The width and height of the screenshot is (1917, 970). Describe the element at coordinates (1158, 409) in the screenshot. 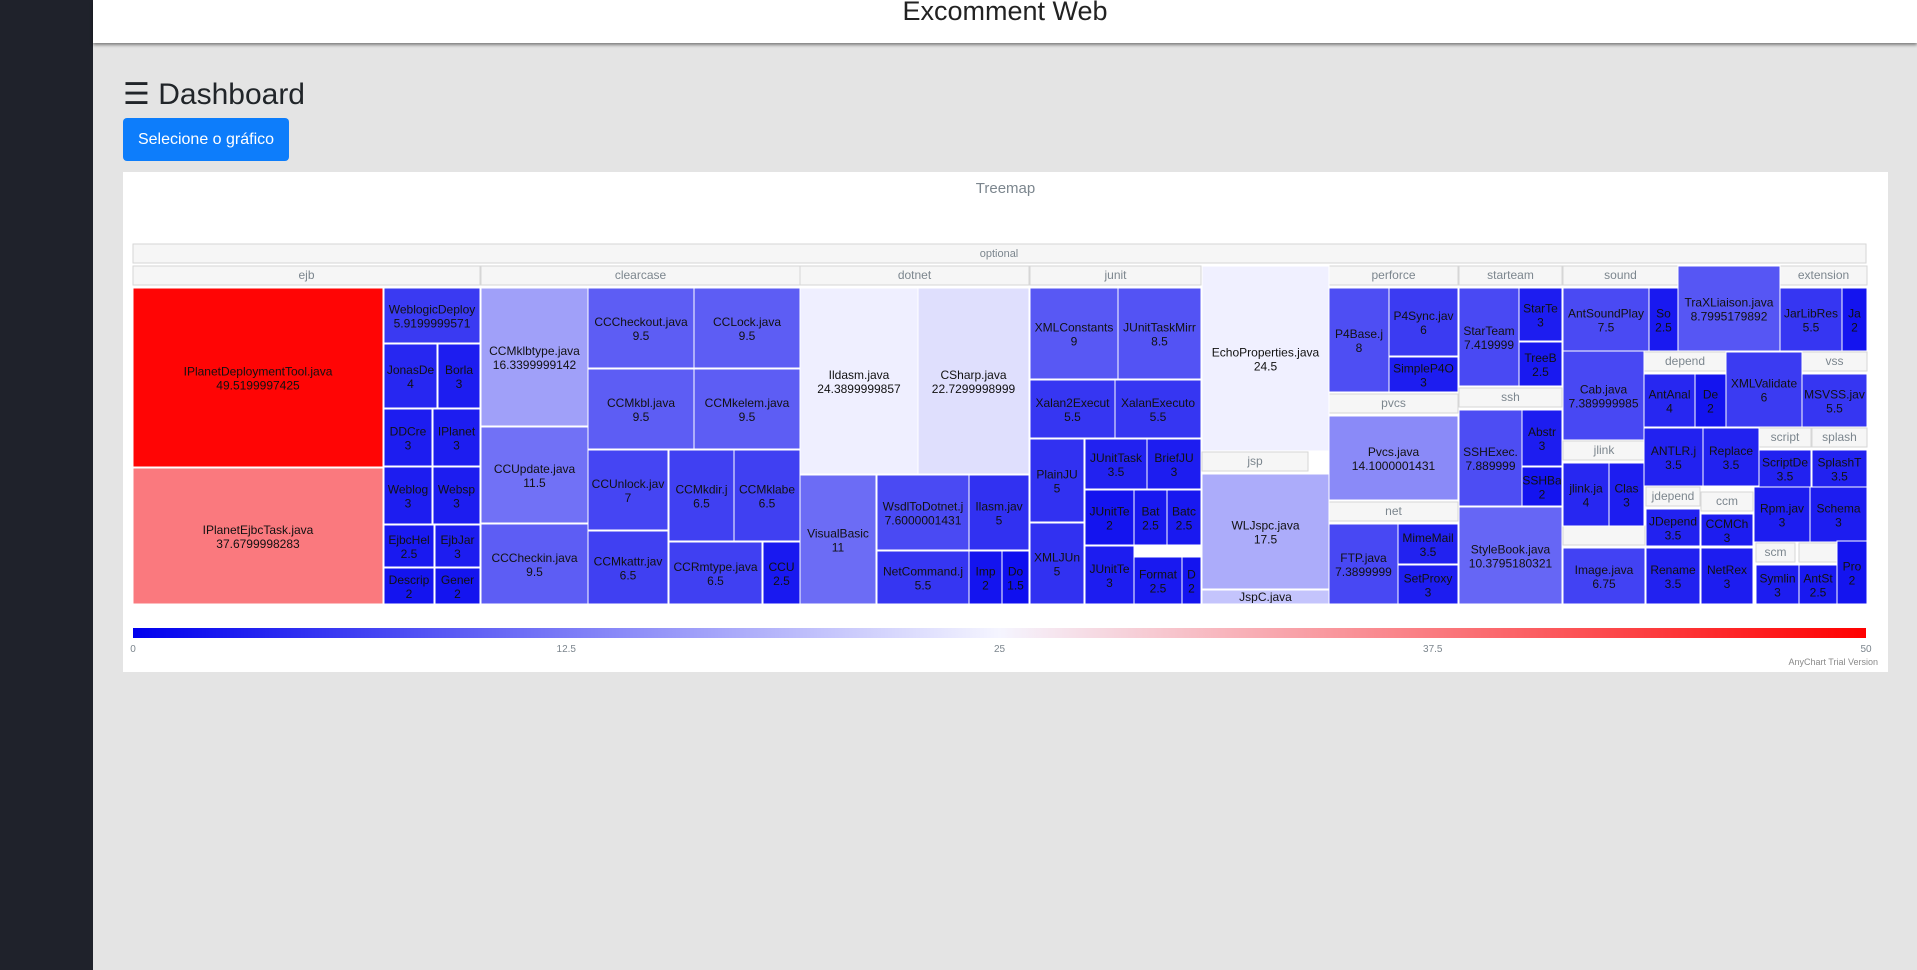

I see `treemap-tile: XalanExecuto5.5` at that location.